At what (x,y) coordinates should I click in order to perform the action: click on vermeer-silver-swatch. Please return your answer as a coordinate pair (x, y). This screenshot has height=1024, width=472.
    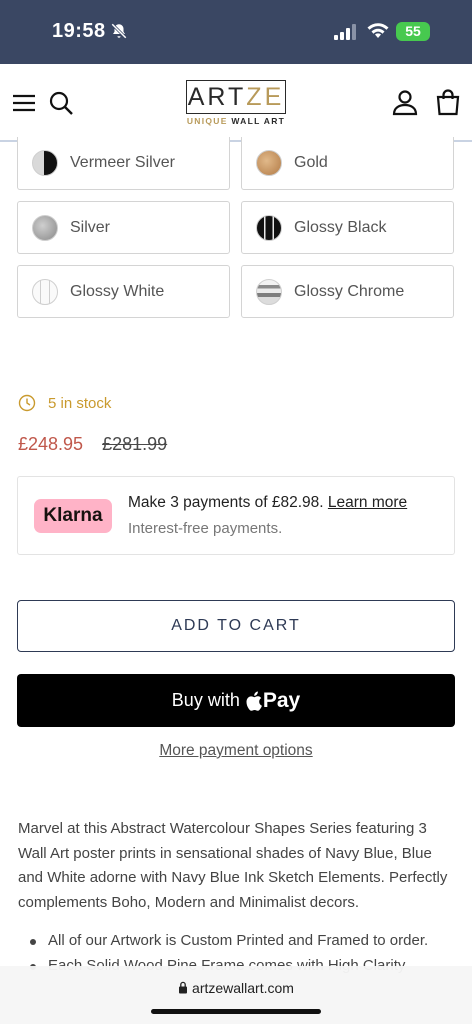
    Looking at the image, I should click on (45, 163).